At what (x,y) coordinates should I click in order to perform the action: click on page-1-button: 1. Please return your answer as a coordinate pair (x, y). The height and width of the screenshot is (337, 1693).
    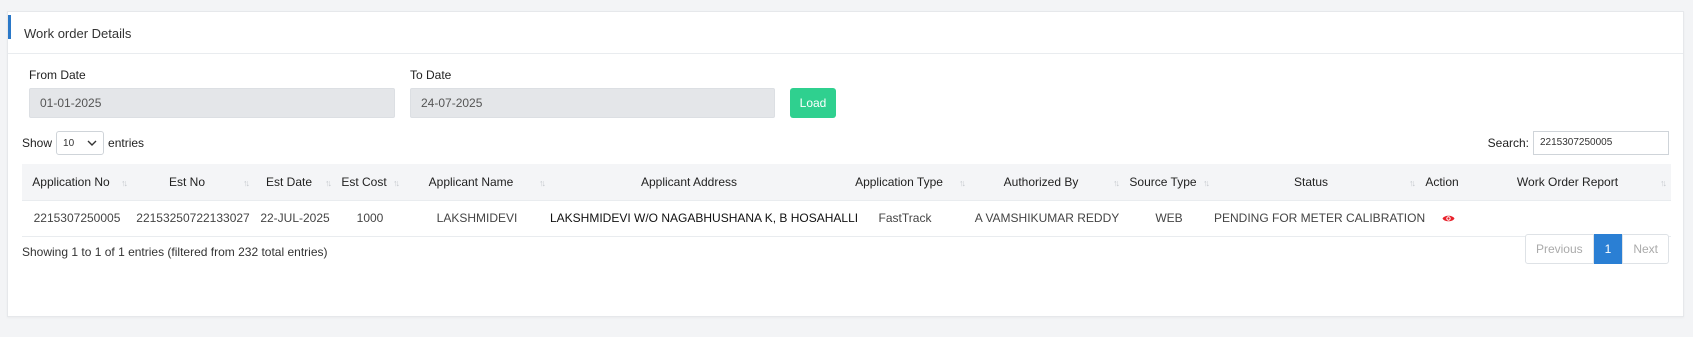
    Looking at the image, I should click on (1608, 249).